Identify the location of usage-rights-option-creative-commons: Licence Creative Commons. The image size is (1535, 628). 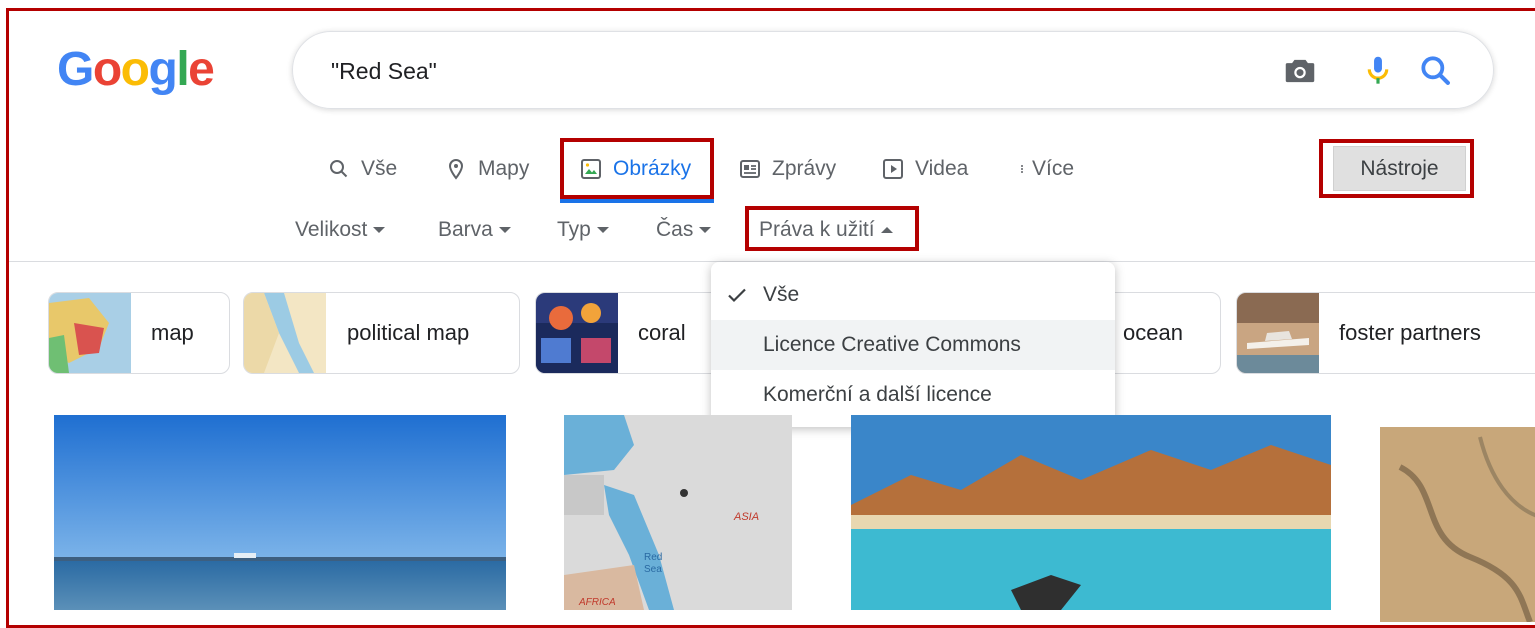
(913, 345).